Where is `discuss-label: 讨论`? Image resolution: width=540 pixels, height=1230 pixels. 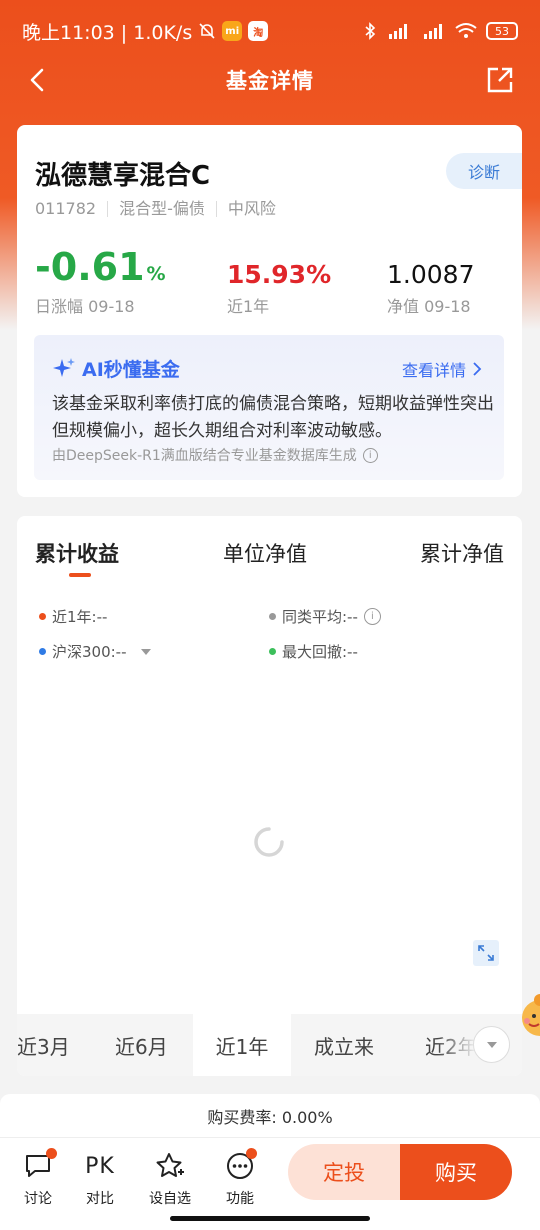
discuss-label: 讨论 is located at coordinates (38, 1199).